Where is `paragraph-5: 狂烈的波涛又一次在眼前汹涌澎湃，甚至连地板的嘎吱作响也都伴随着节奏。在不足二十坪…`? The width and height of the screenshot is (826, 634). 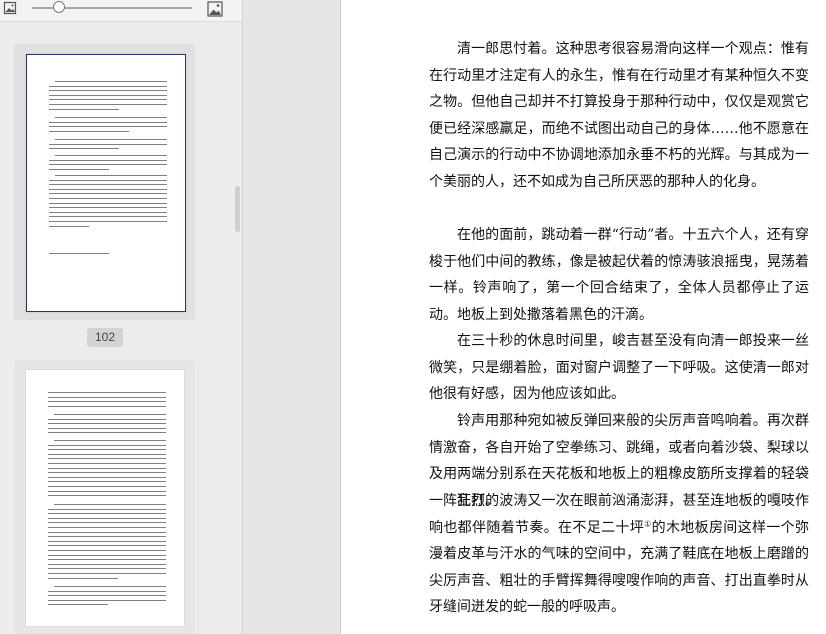 paragraph-5: 狂烈的波涛又一次在眼前汹涌澎湃，甚至连地板的嘎吱作响也都伴随着节奏。在不足二十坪… is located at coordinates (619, 554).